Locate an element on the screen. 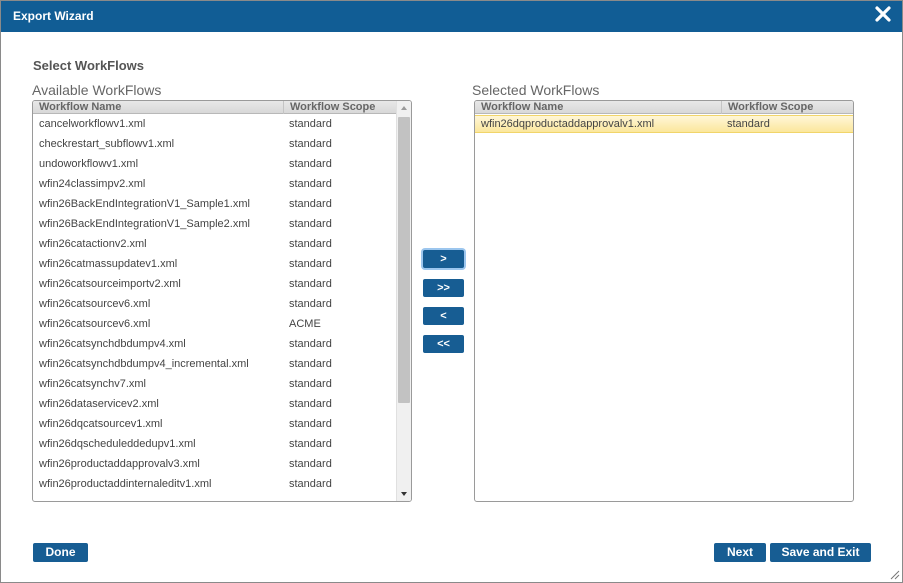 Image resolution: width=903 pixels, height=583 pixels. move-all-left-button: << is located at coordinates (443, 344).